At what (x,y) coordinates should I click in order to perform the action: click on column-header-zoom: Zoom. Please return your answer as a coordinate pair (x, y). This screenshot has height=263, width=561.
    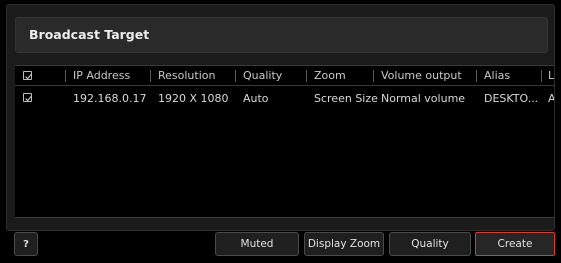
    Looking at the image, I should click on (330, 75).